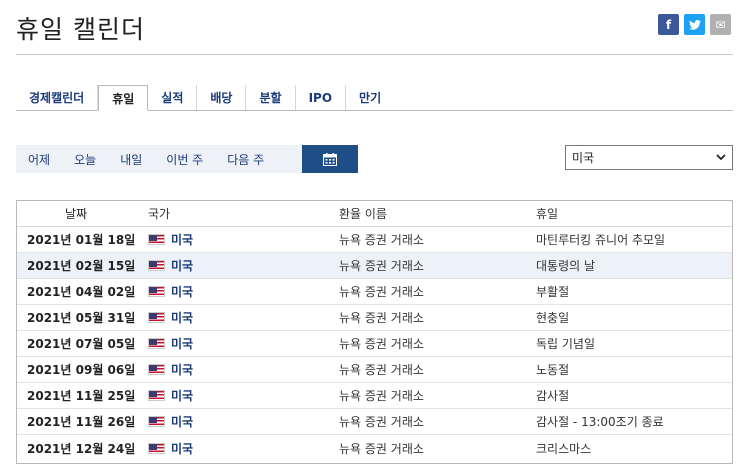 The image size is (743, 475). What do you see at coordinates (131, 159) in the screenshot?
I see `tomorrow-button: 내일` at bounding box center [131, 159].